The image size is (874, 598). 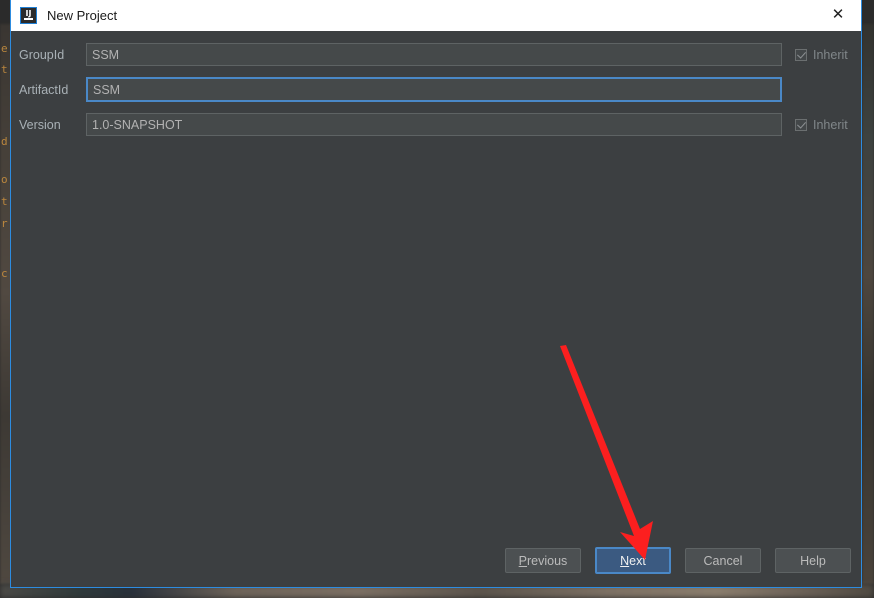 I want to click on next-button: Next, so click(x=633, y=560).